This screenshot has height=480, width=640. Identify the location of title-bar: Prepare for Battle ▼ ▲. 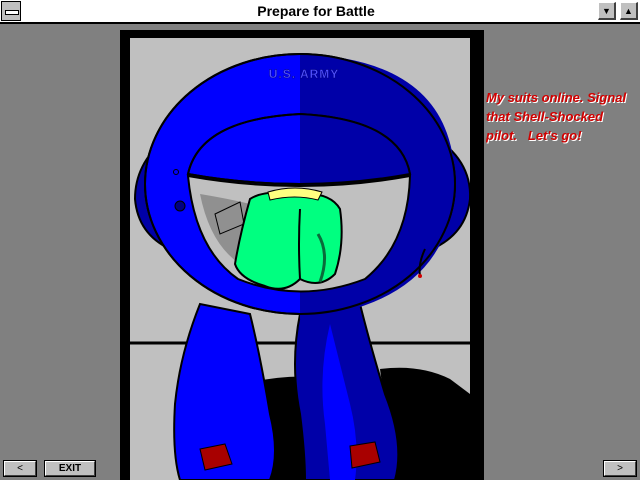
(320, 12).